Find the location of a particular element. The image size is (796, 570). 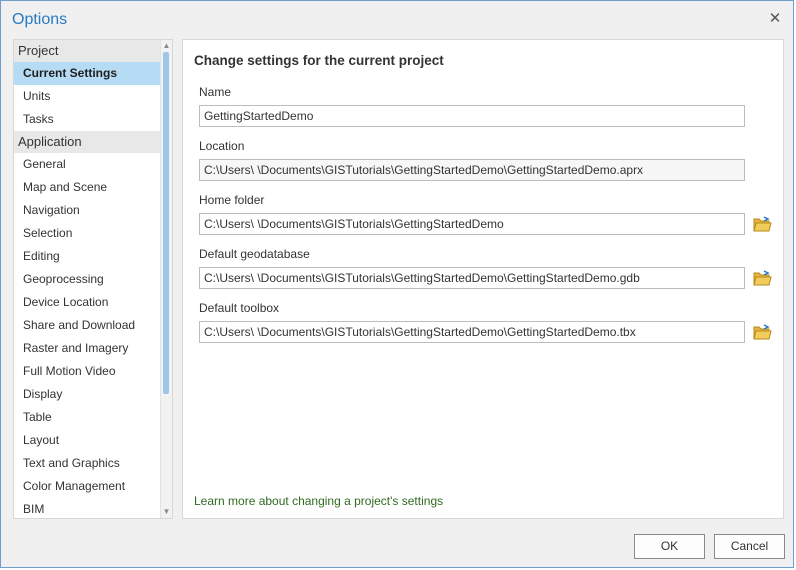

nav-item-geoprocessing: Geoprocessing is located at coordinates (88, 279).